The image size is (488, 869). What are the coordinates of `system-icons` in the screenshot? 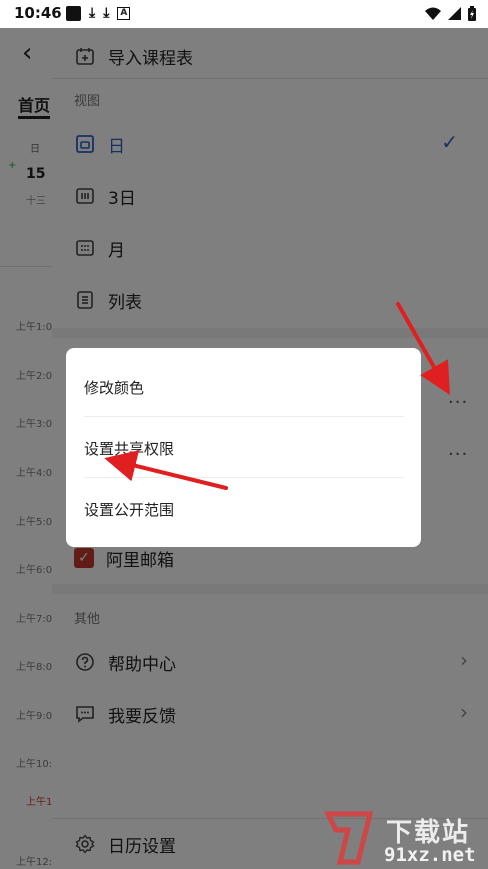 It's located at (450, 13).